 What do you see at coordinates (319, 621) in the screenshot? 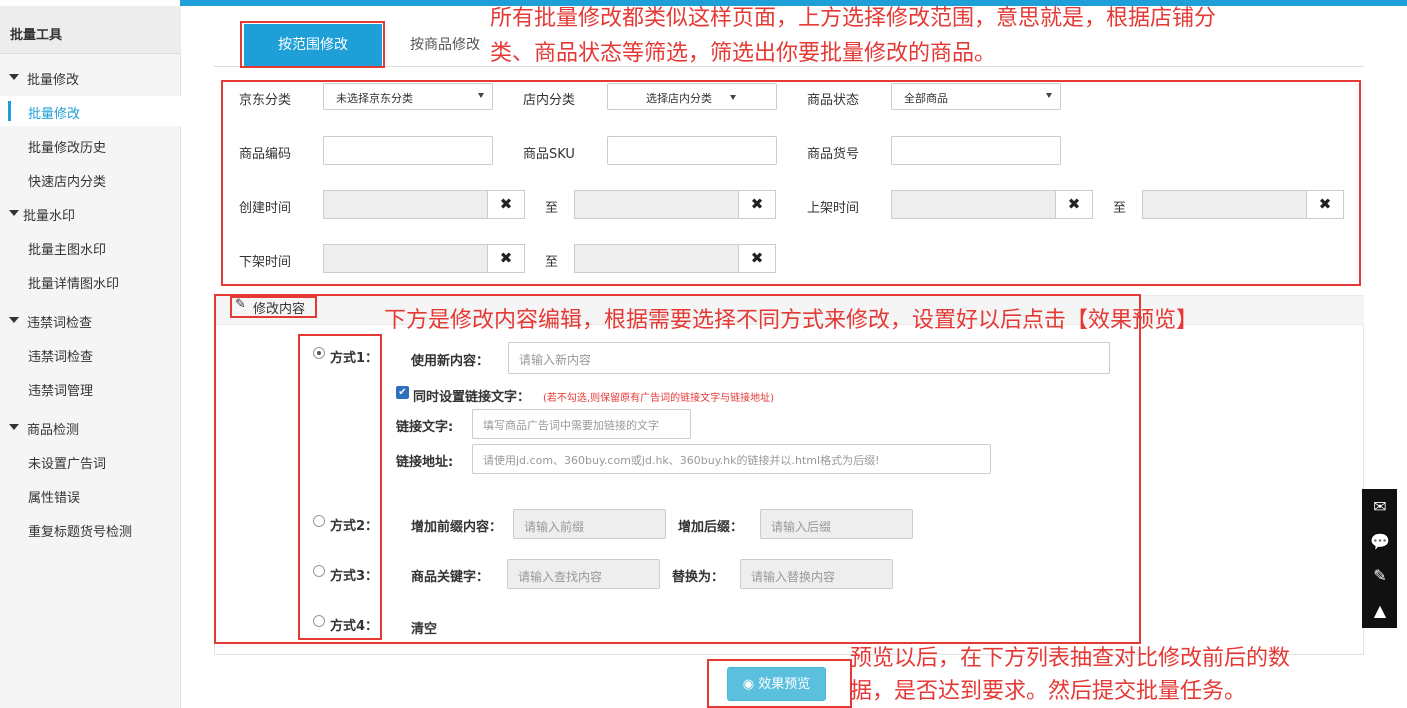
I see `mode4-radio` at bounding box center [319, 621].